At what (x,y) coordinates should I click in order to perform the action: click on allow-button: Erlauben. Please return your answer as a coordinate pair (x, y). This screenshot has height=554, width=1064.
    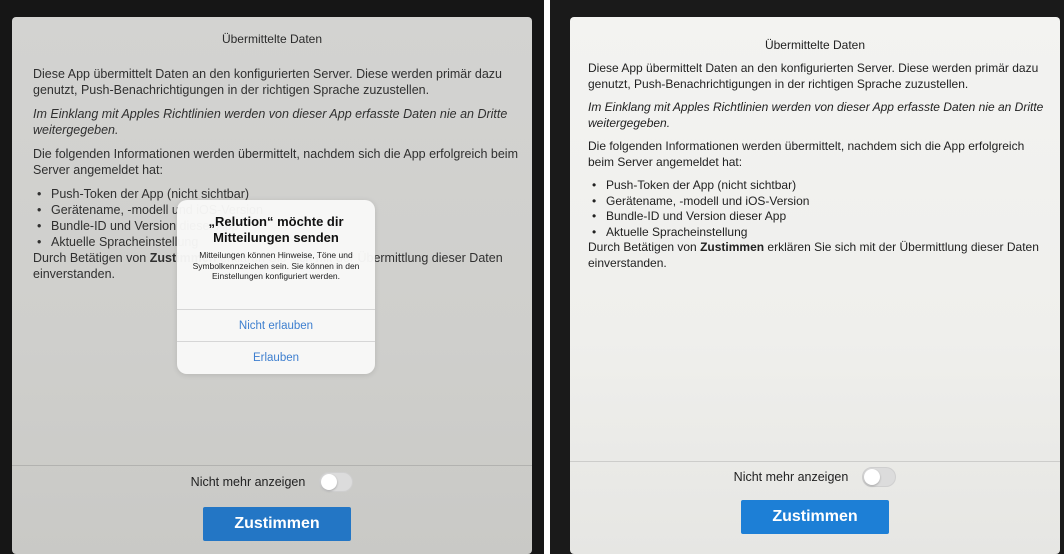
    Looking at the image, I should click on (276, 357).